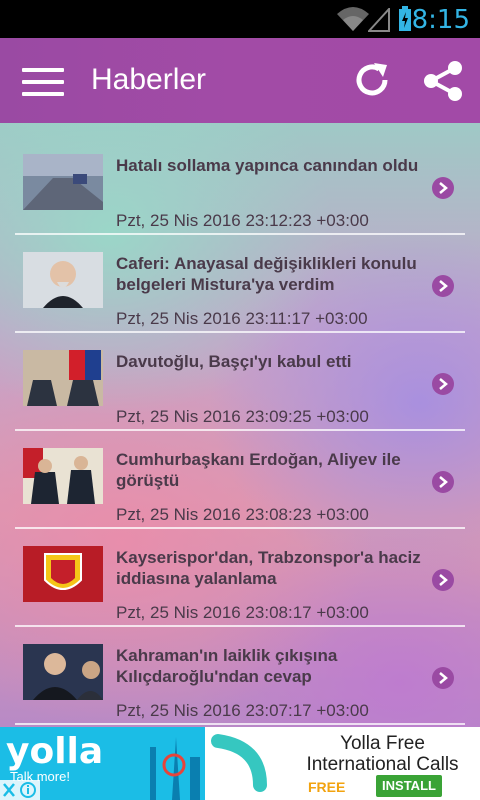  I want to click on app-bar: Haberler, so click(240, 80).